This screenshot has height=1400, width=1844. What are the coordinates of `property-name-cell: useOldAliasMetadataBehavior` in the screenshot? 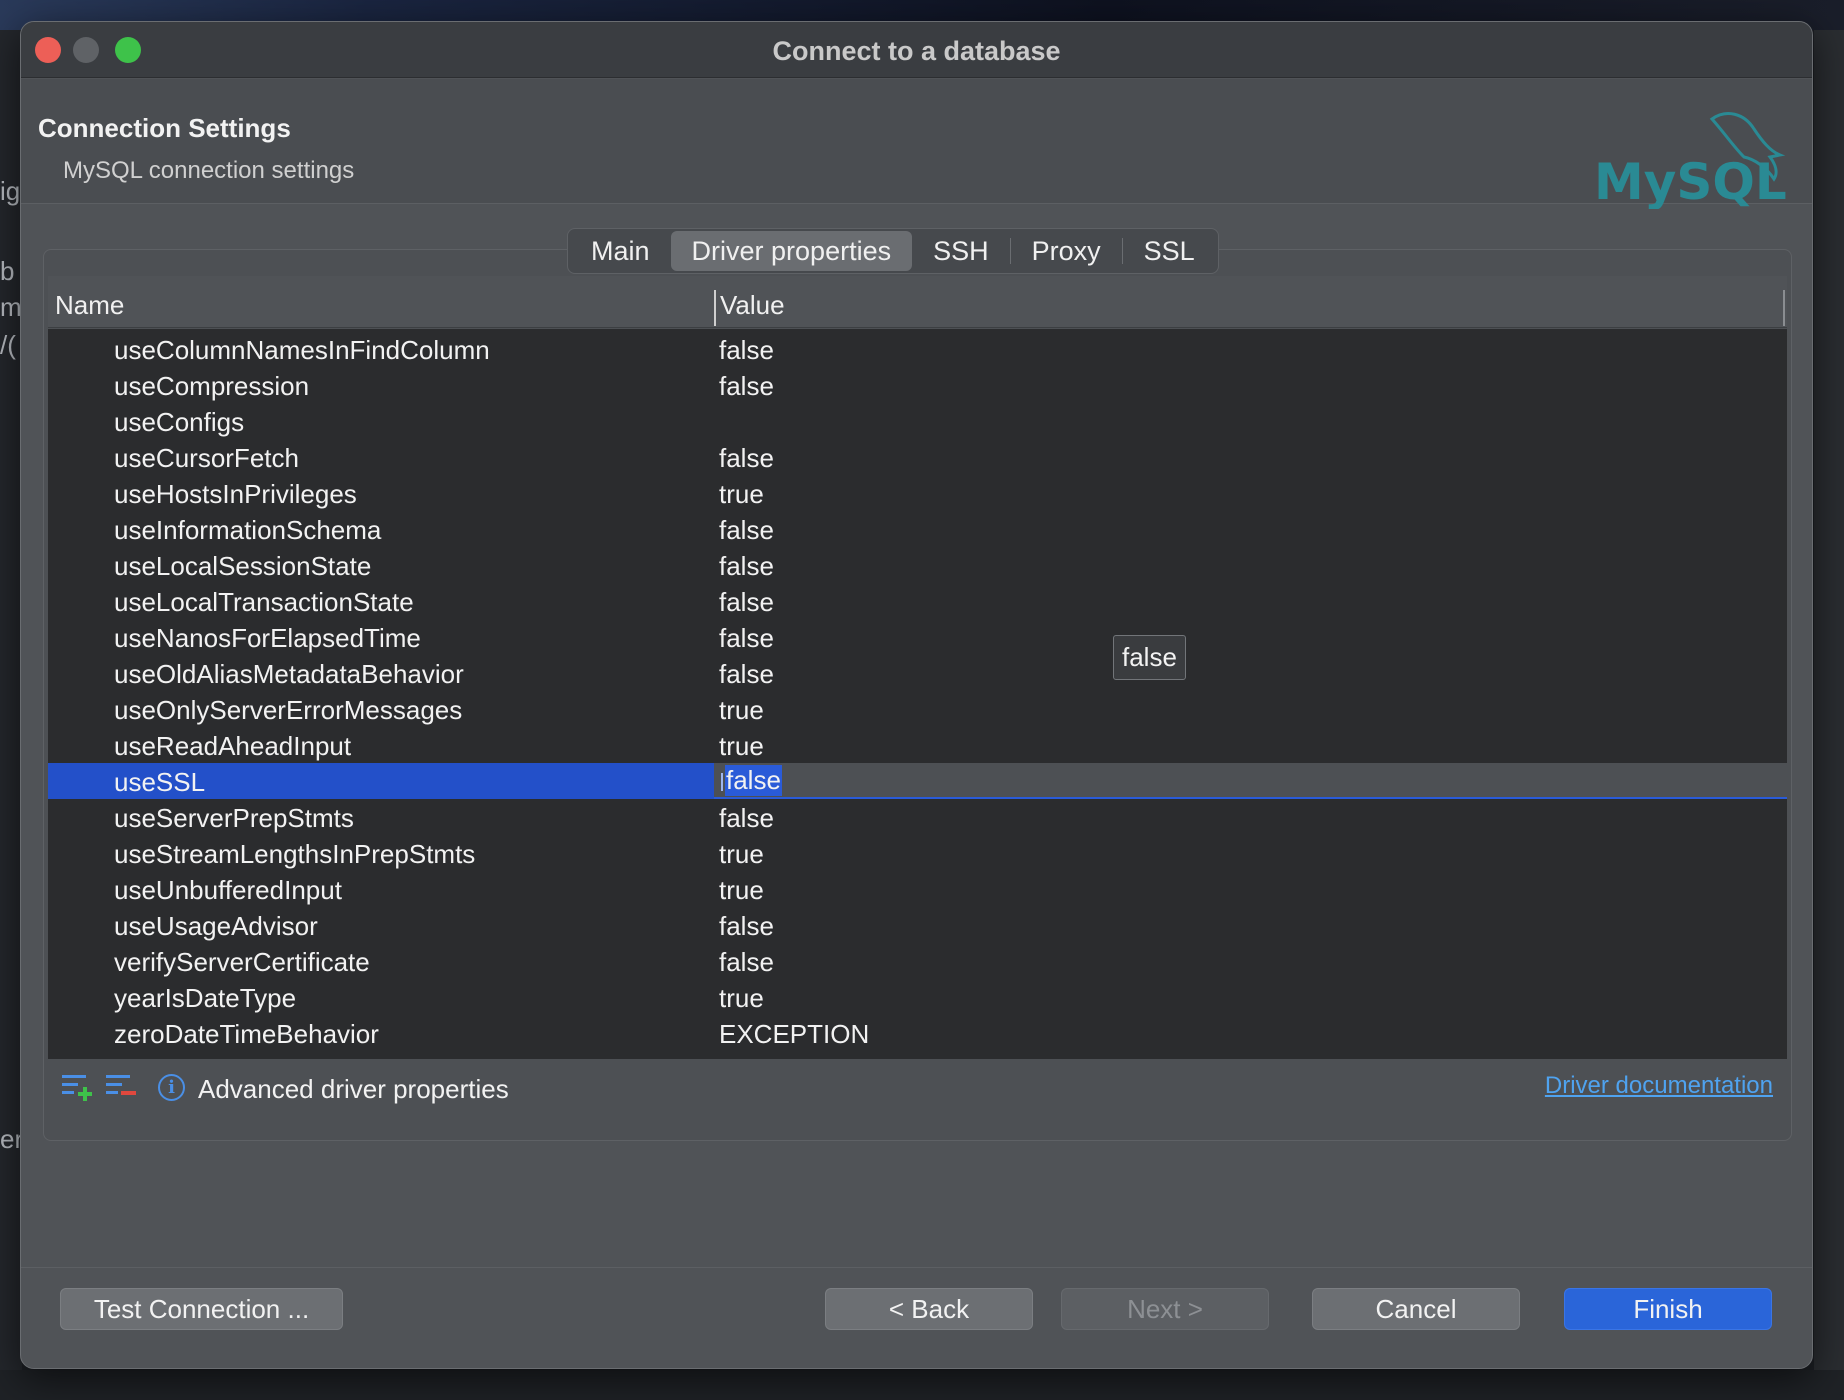 It's located at (381, 673).